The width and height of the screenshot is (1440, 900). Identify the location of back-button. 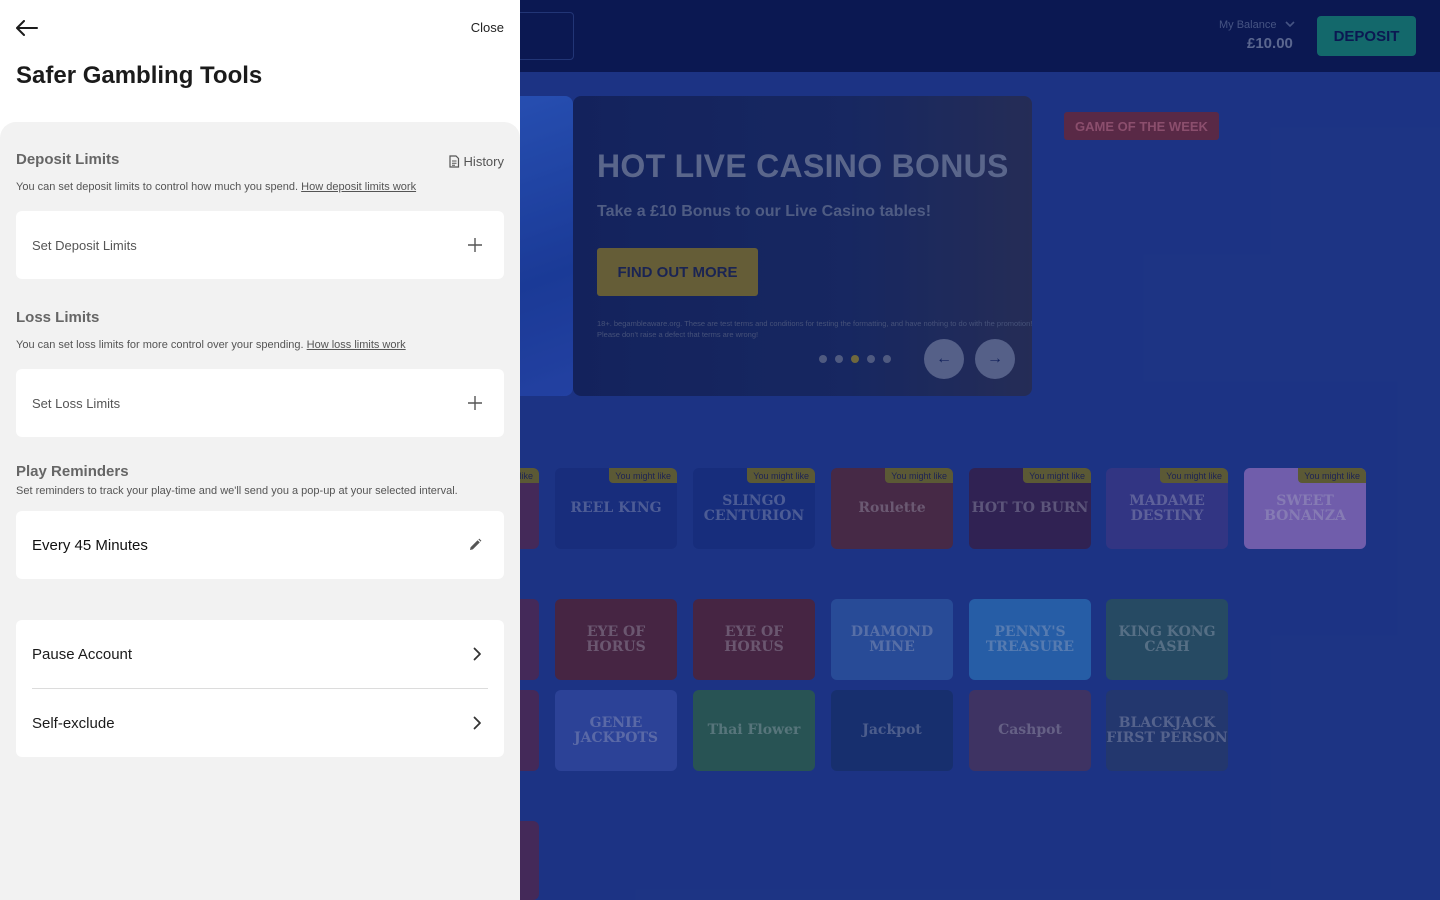
(27, 28).